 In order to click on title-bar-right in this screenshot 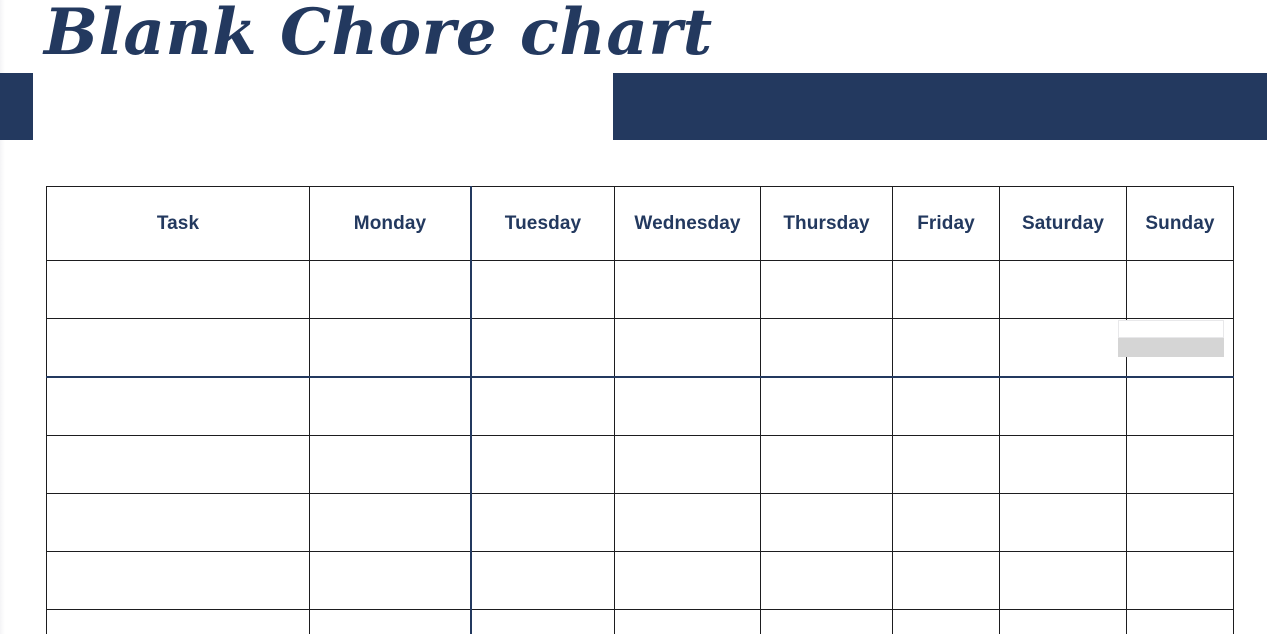, I will do `click(940, 106)`.